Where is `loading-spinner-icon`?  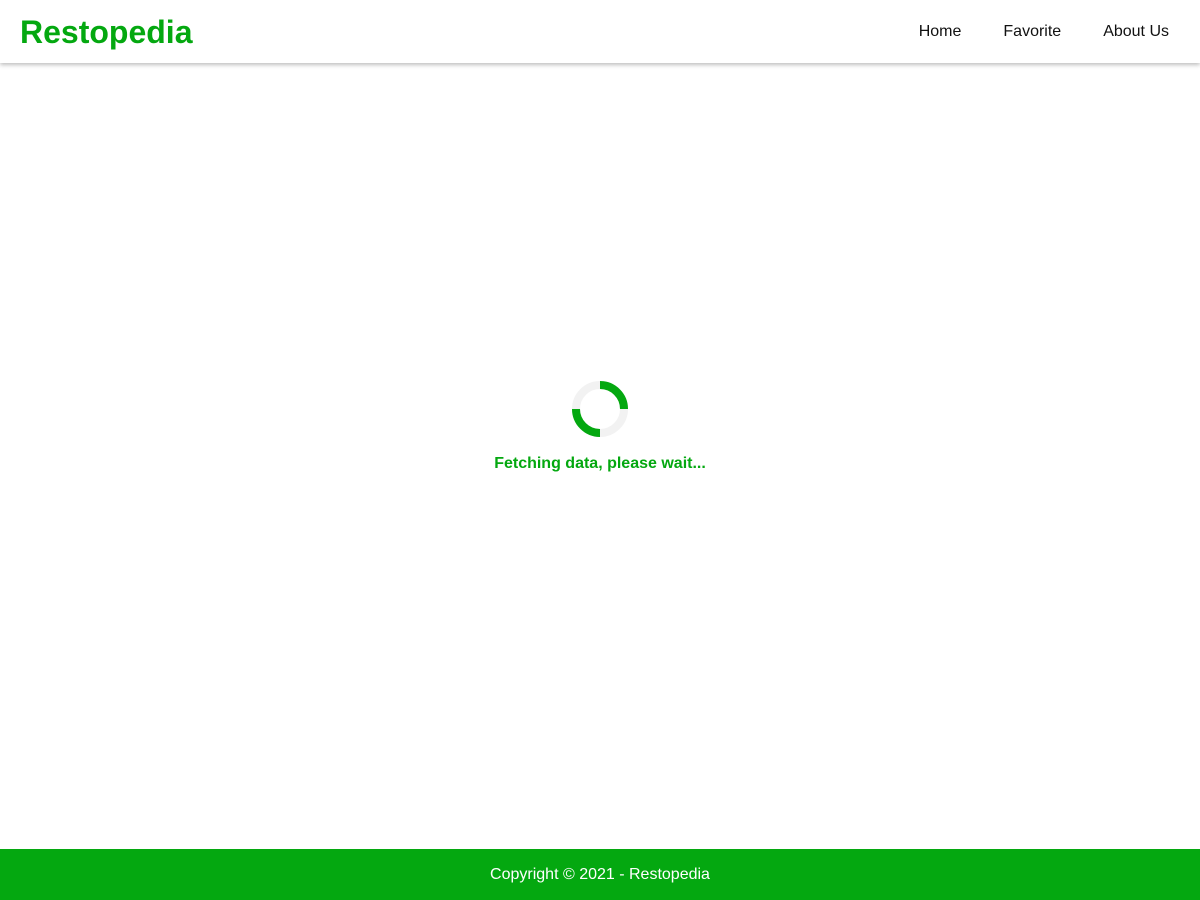 loading-spinner-icon is located at coordinates (600, 409).